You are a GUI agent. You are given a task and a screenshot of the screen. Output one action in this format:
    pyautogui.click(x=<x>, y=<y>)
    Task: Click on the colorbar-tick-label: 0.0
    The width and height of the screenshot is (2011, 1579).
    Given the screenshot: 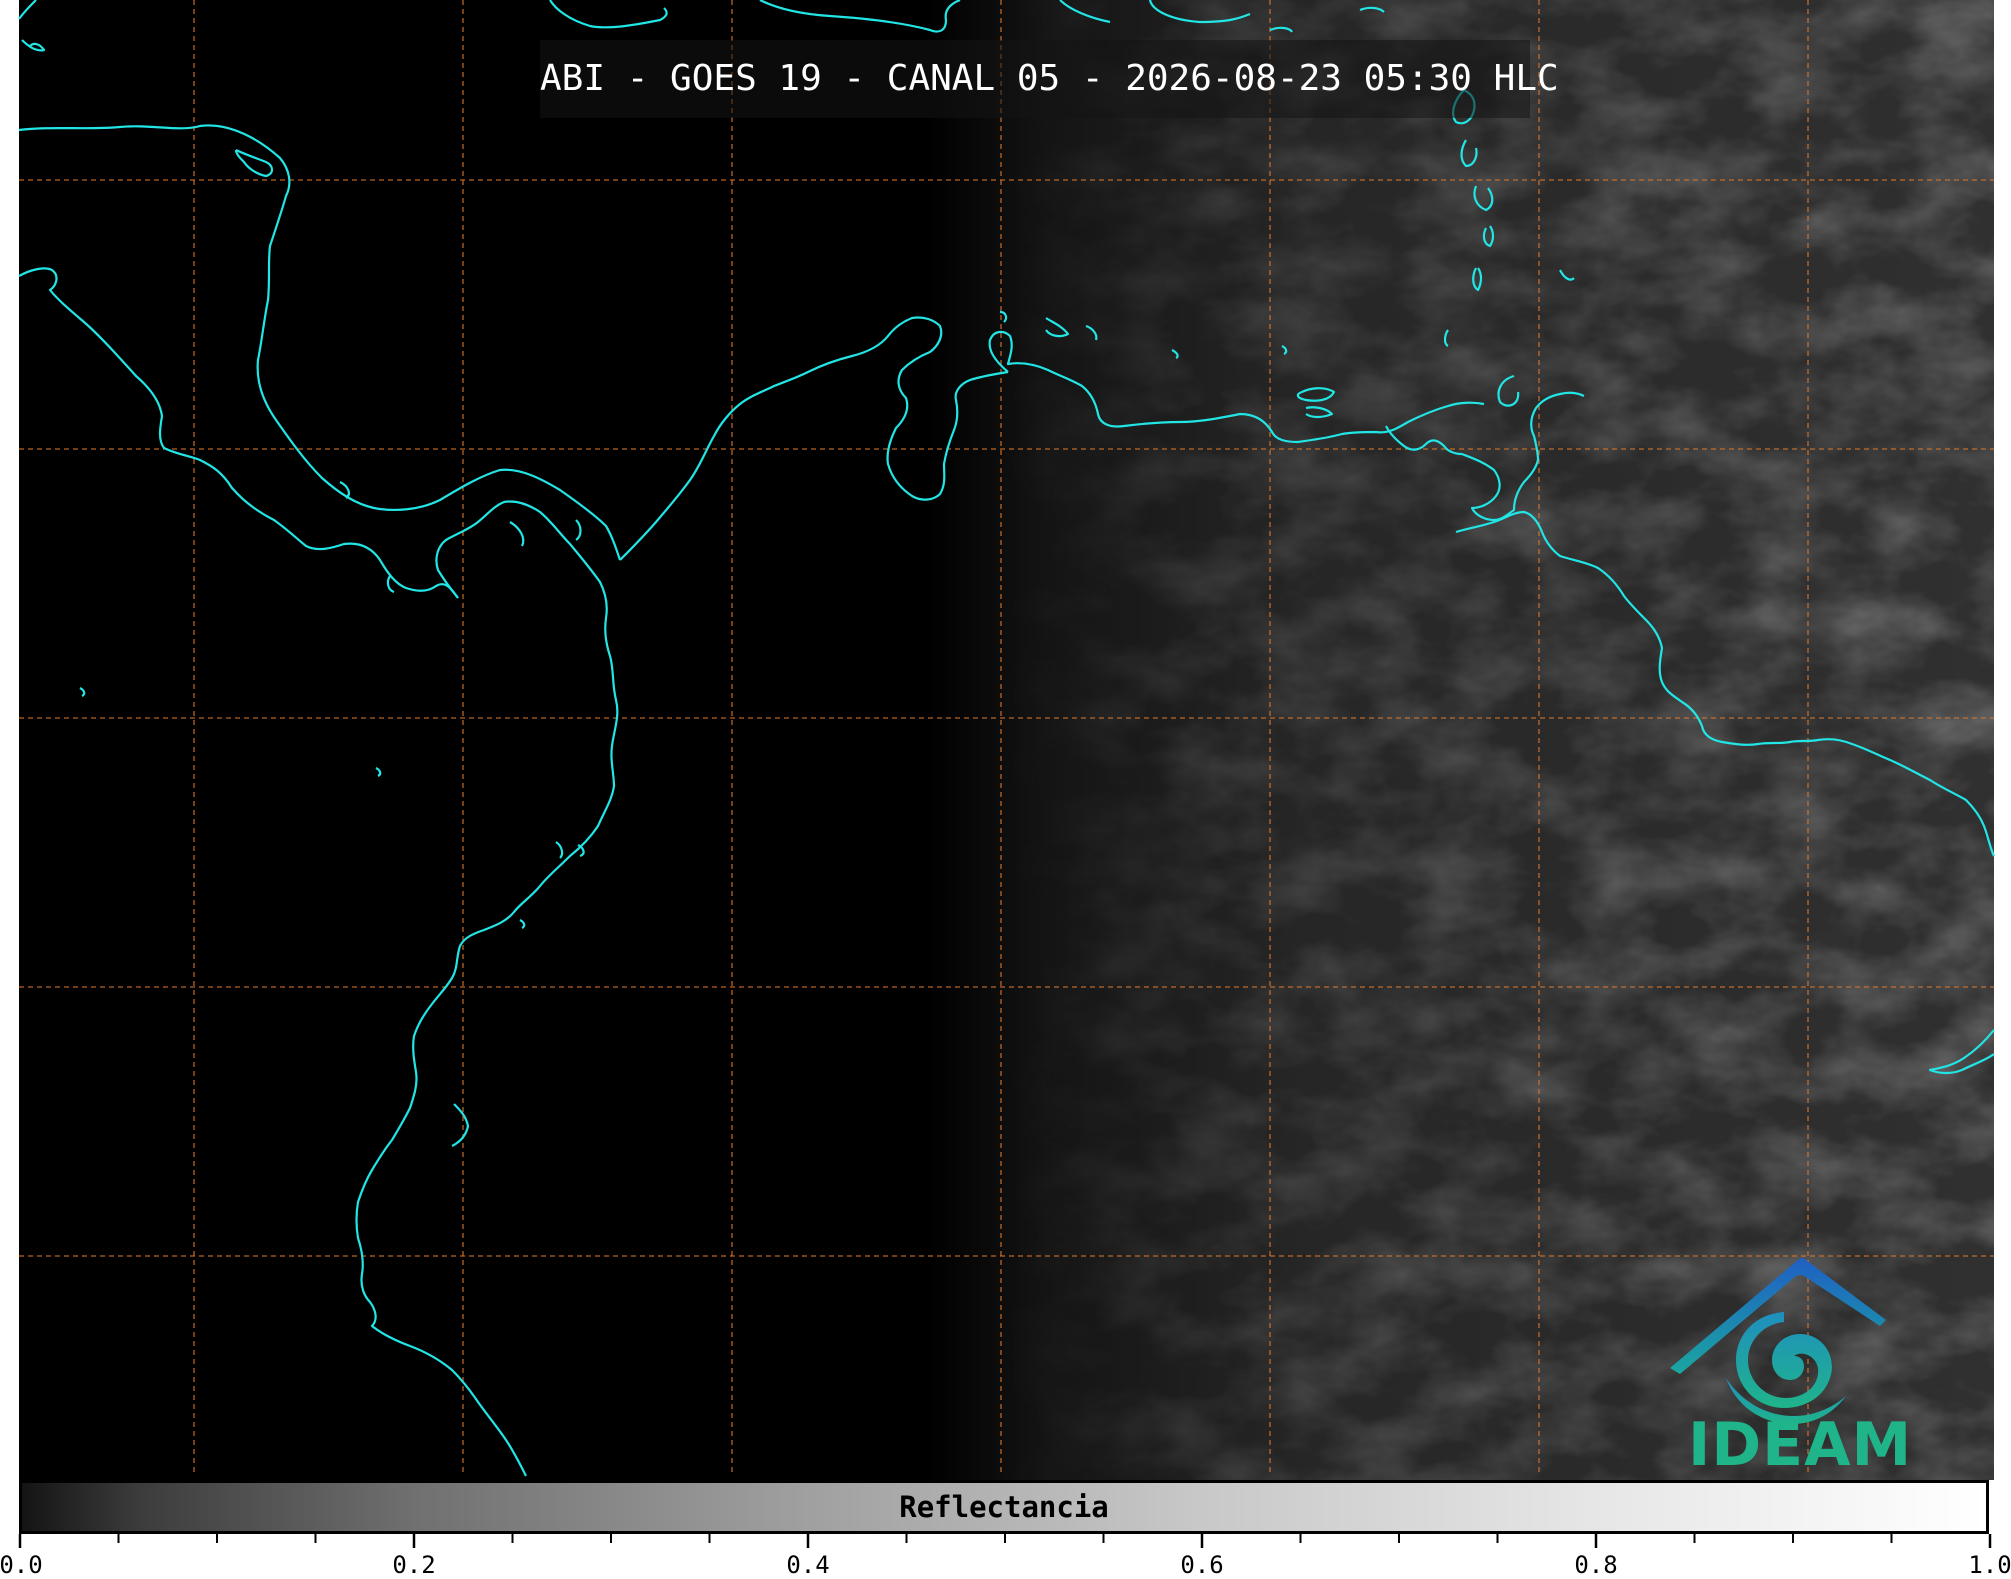 What is the action you would take?
    pyautogui.click(x=21, y=1565)
    